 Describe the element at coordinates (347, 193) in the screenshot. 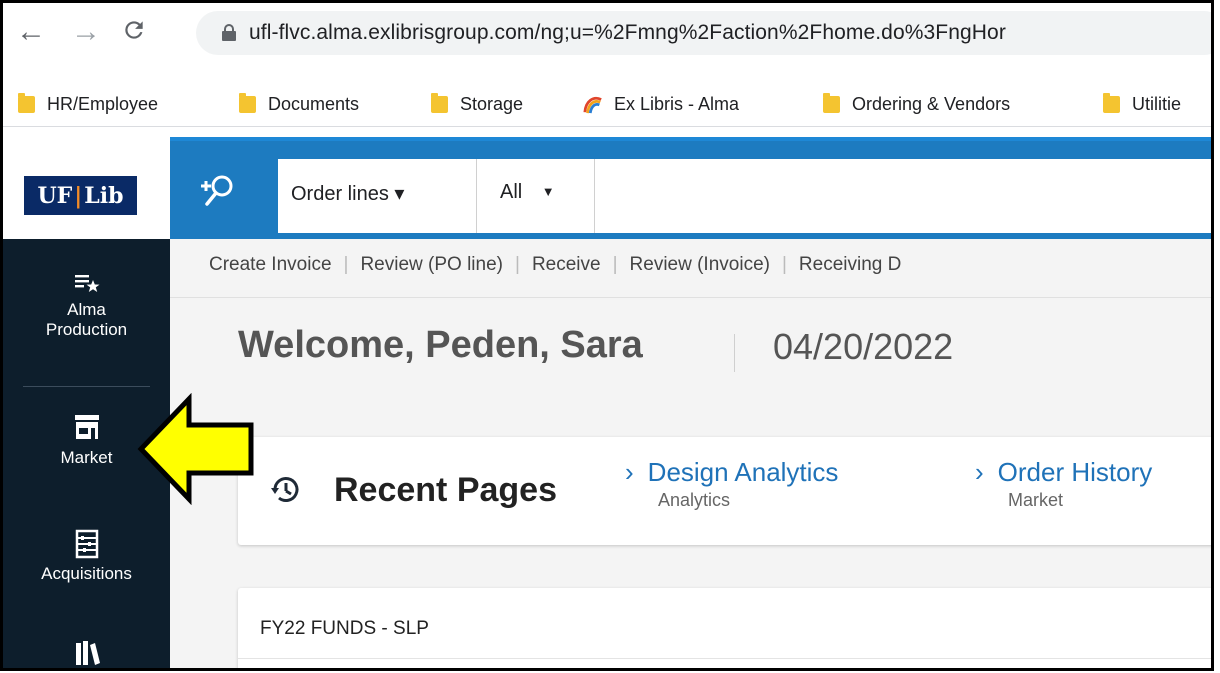

I see `search-type-dropdown: Order lines ▾` at that location.